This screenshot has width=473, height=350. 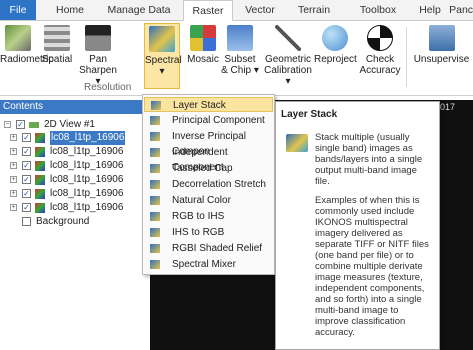 I want to click on radiometric-button: Radiometric, so click(x=27, y=56).